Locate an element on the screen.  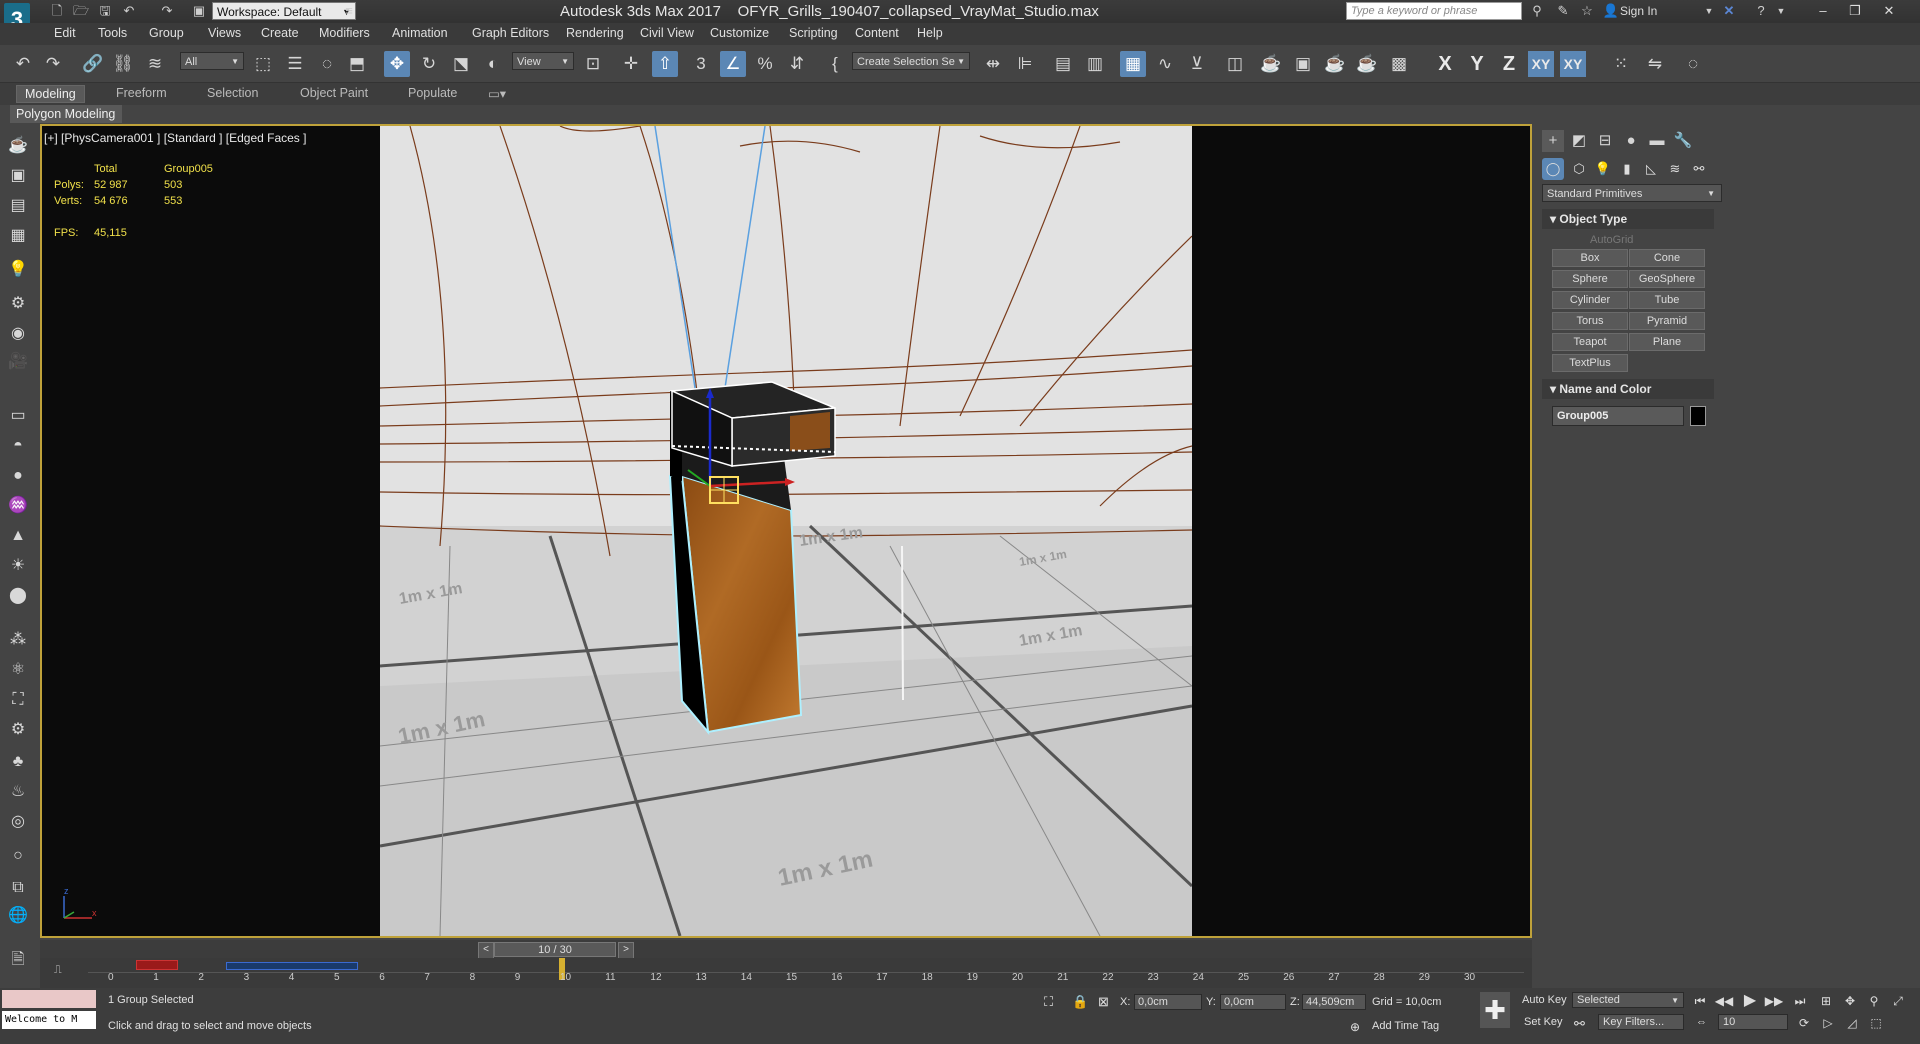
geosphere-button: GeoSphere is located at coordinates (1667, 279).